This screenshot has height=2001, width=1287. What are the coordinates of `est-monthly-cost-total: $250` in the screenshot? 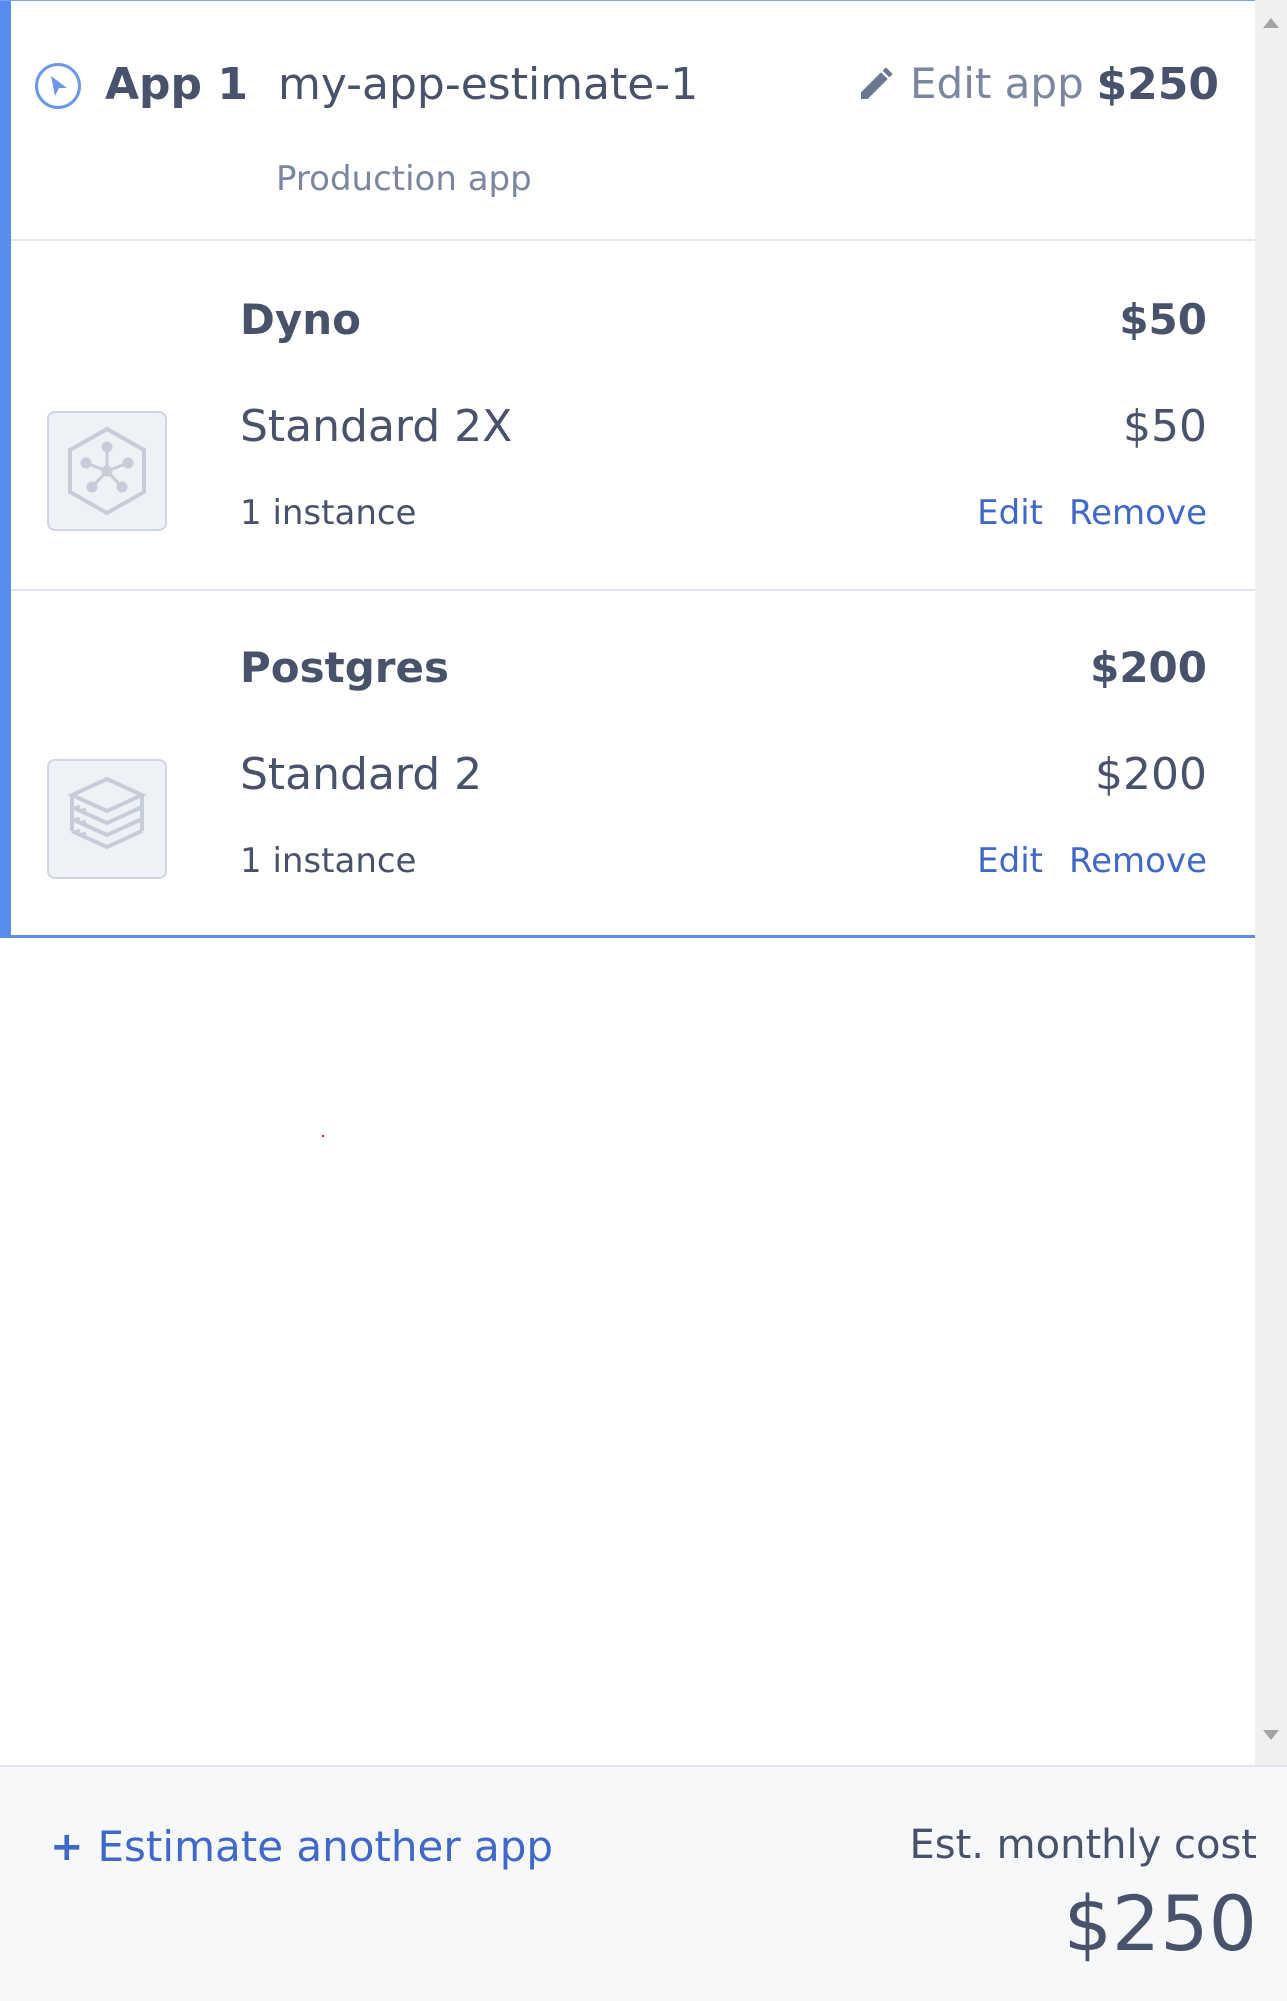 It's located at (1160, 1923).